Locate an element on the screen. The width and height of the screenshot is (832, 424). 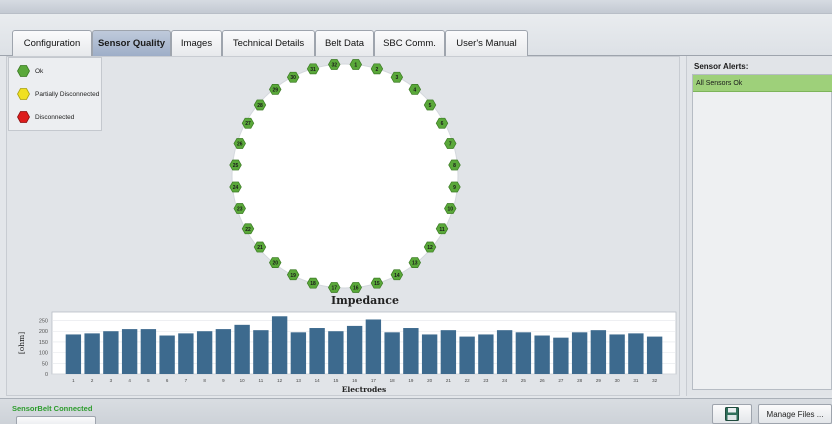
tab-belt-data: Belt Data is located at coordinates (344, 43).